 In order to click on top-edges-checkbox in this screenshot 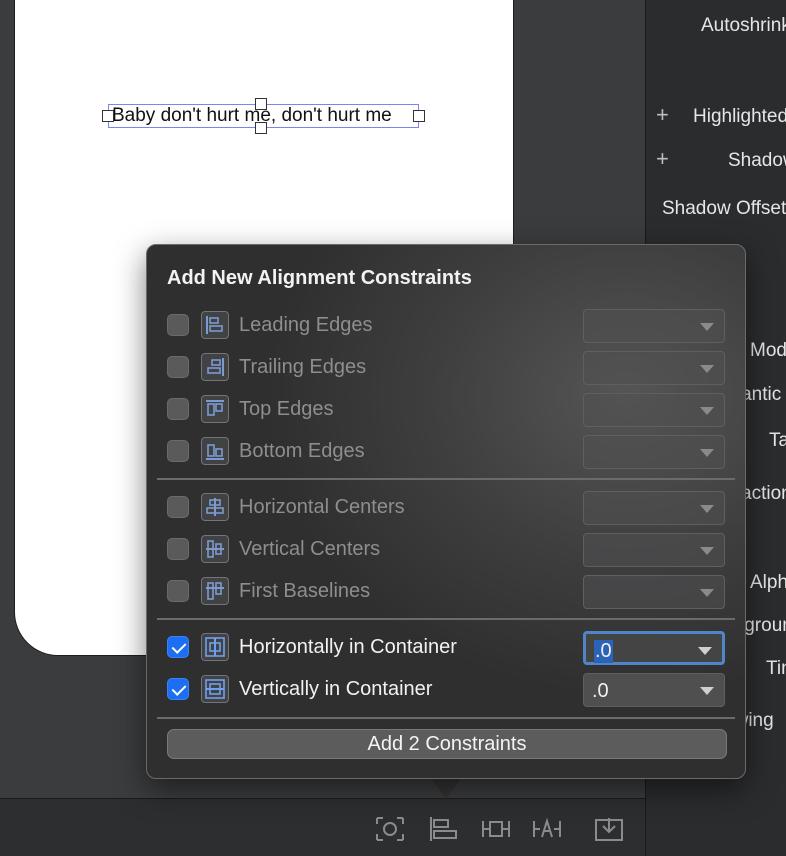, I will do `click(178, 409)`.